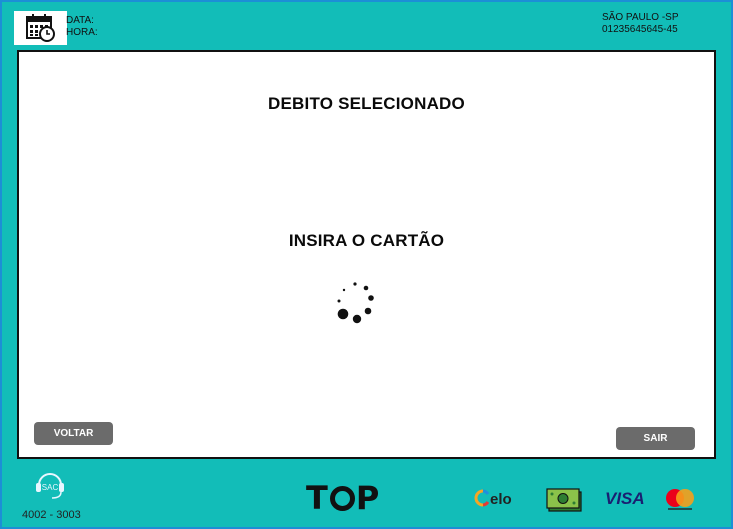 The height and width of the screenshot is (529, 733). I want to click on calendar-clock-icon, so click(40, 28).